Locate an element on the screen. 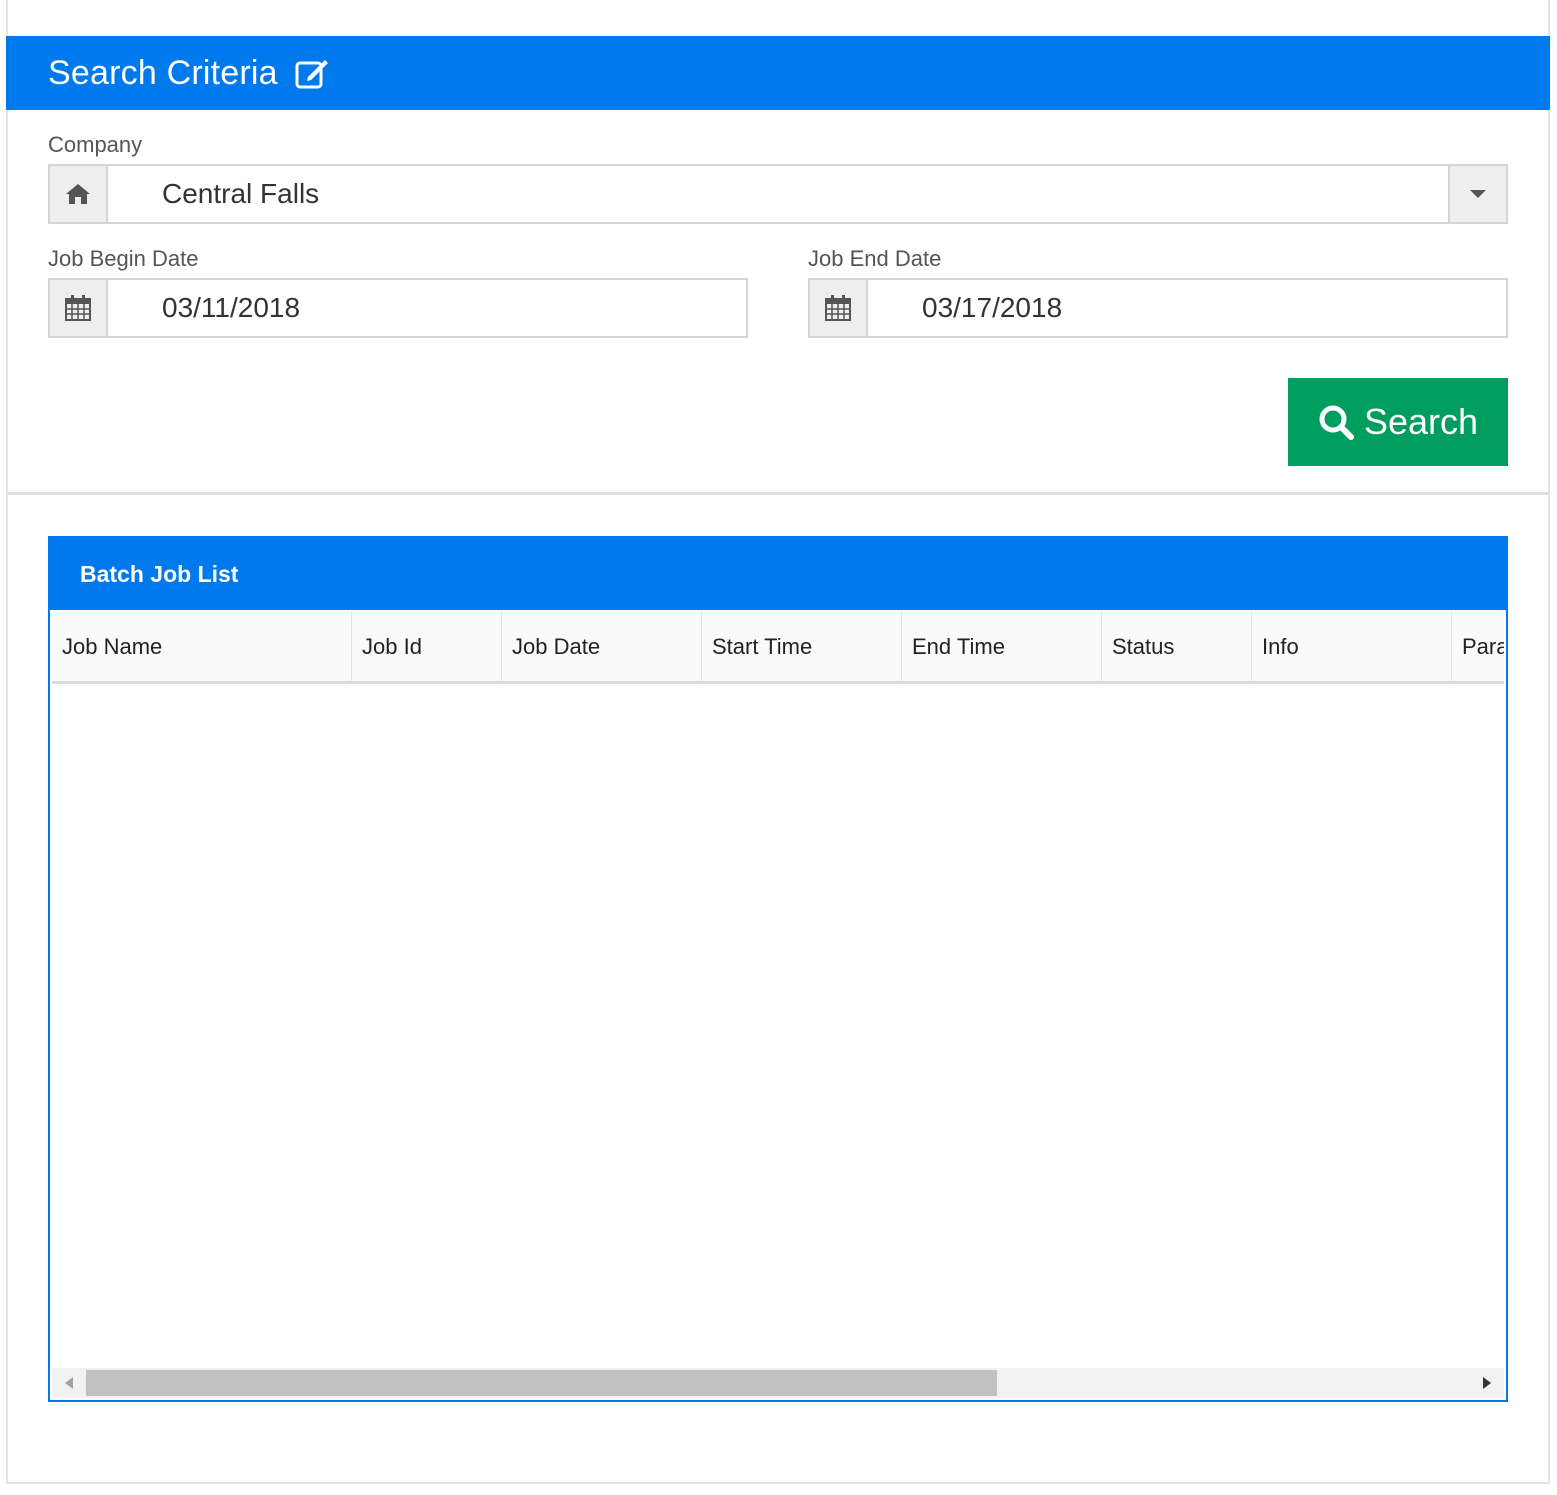  column-header-status: Status is located at coordinates (1177, 646).